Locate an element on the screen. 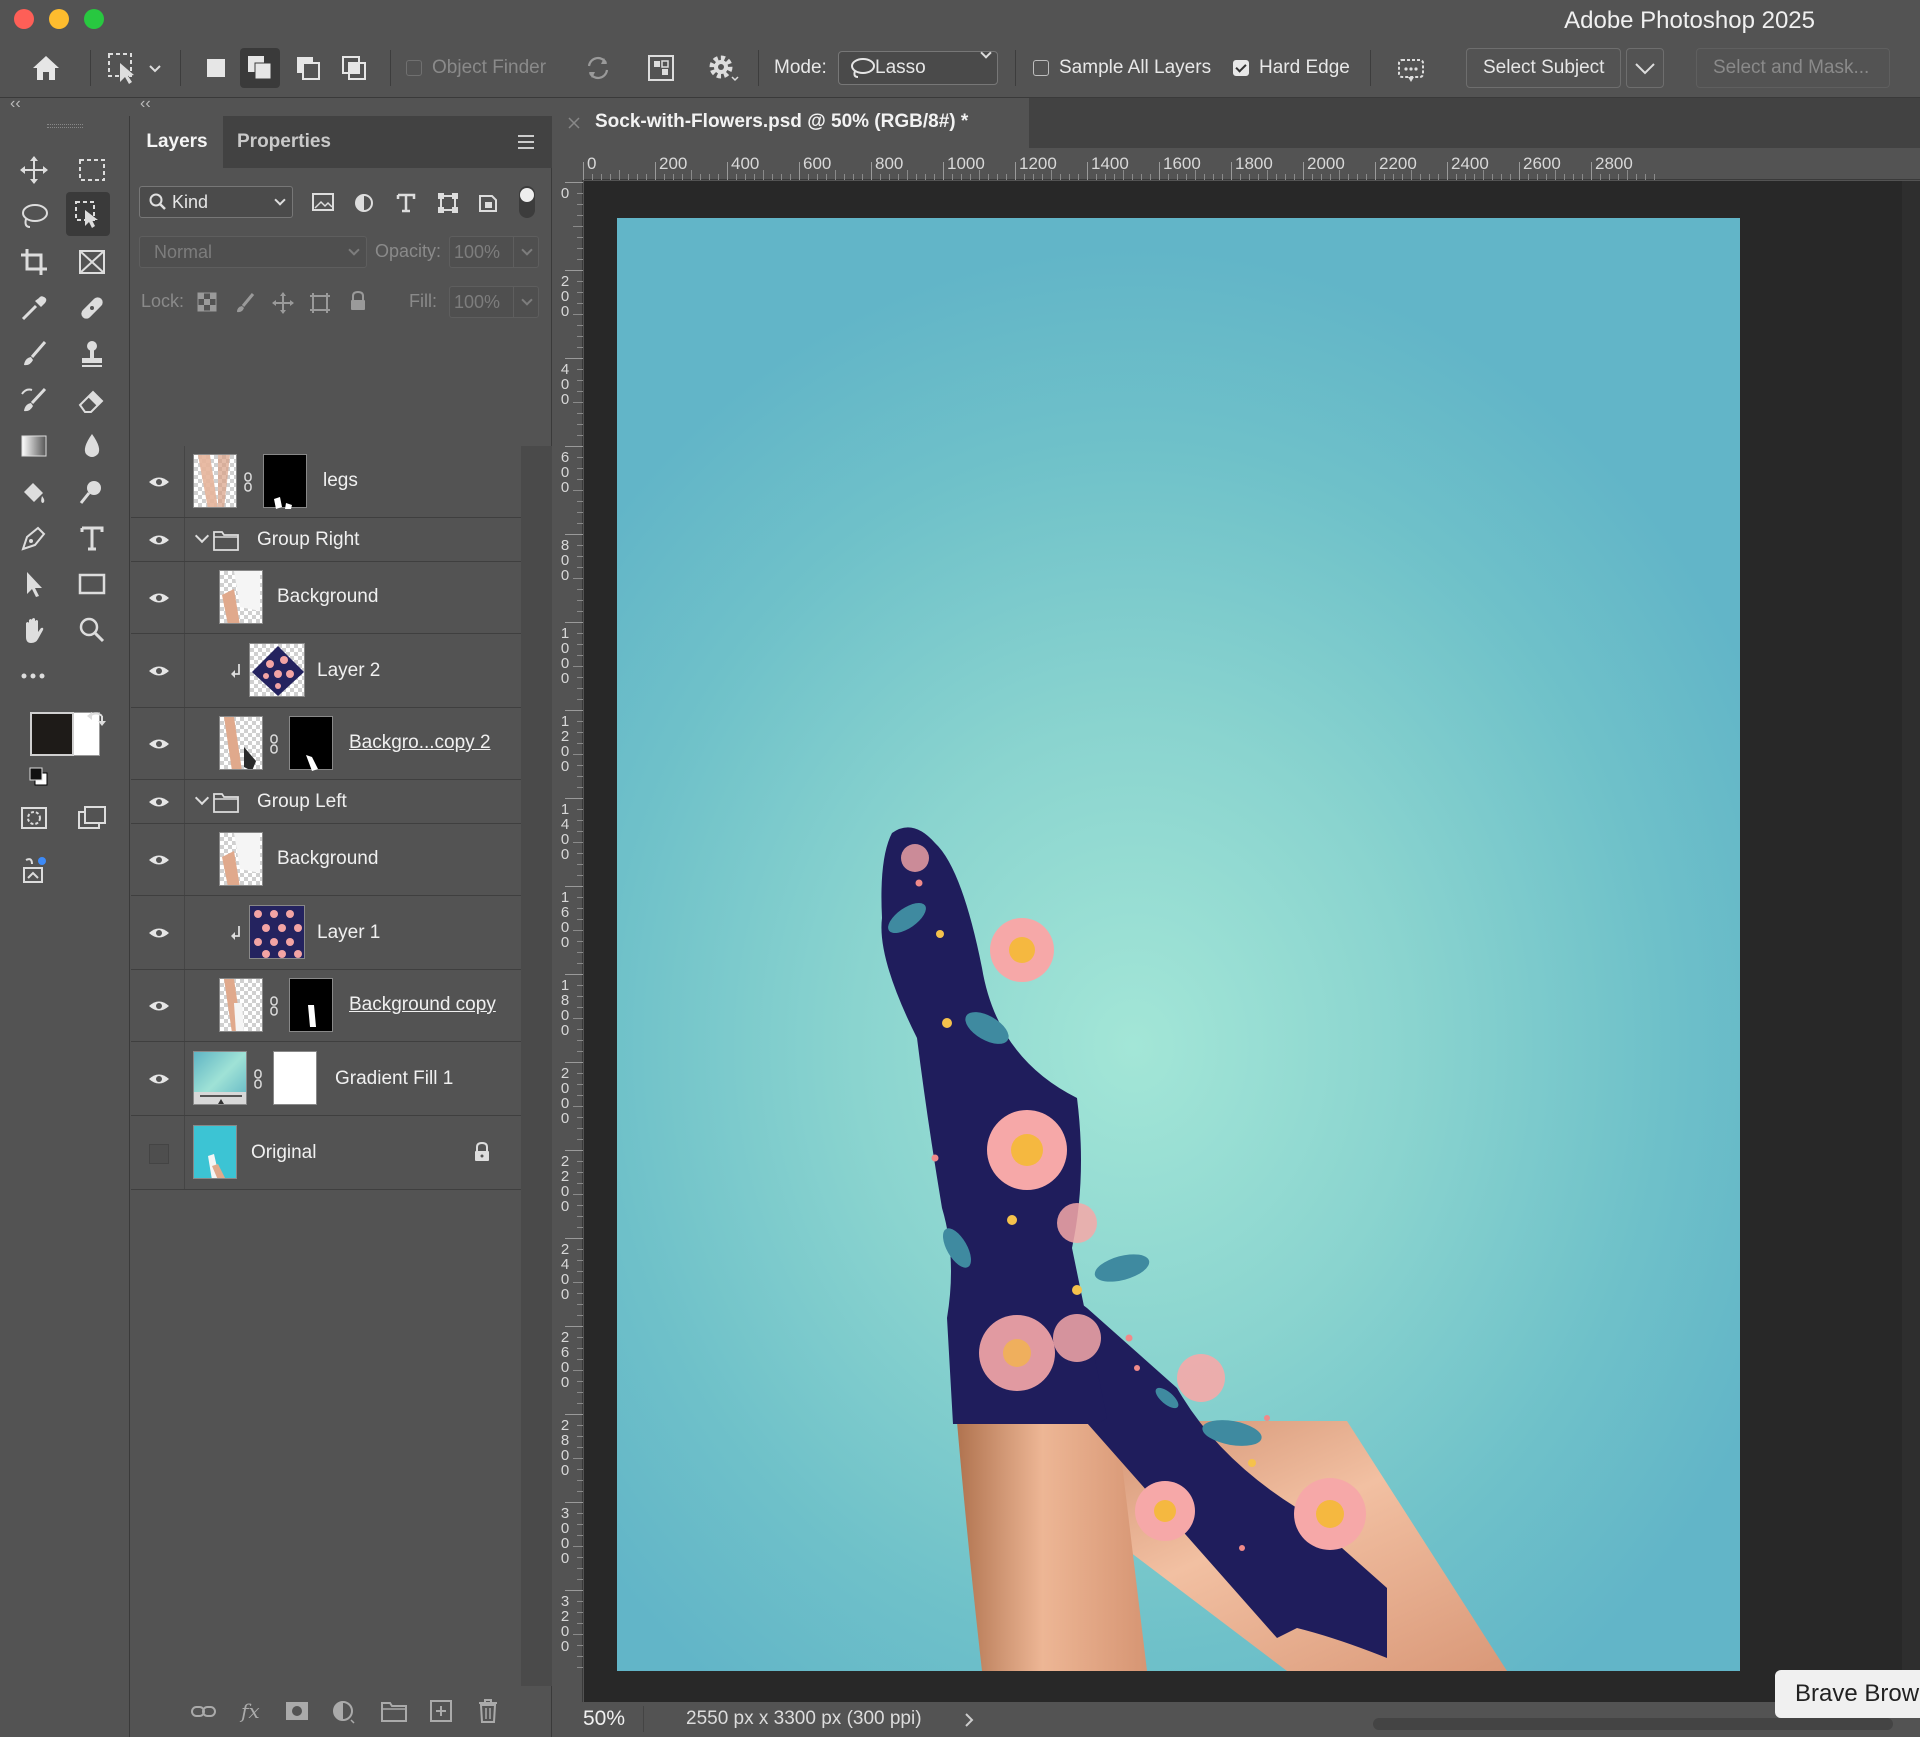 This screenshot has width=1920, height=1737. panel-menu-icon is located at coordinates (526, 142).